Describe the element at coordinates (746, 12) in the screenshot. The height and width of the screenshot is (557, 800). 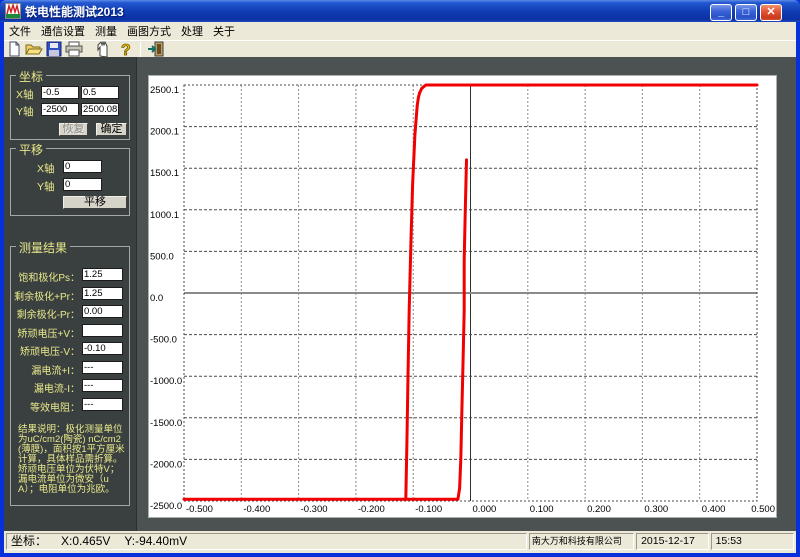
I see `maximize-button: □` at that location.